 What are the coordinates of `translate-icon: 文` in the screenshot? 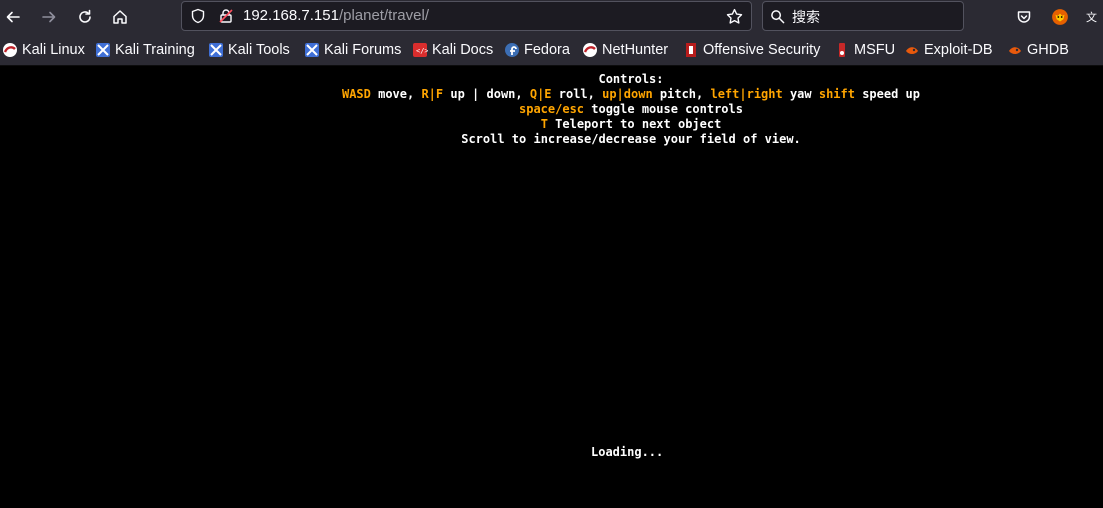 It's located at (1091, 17).